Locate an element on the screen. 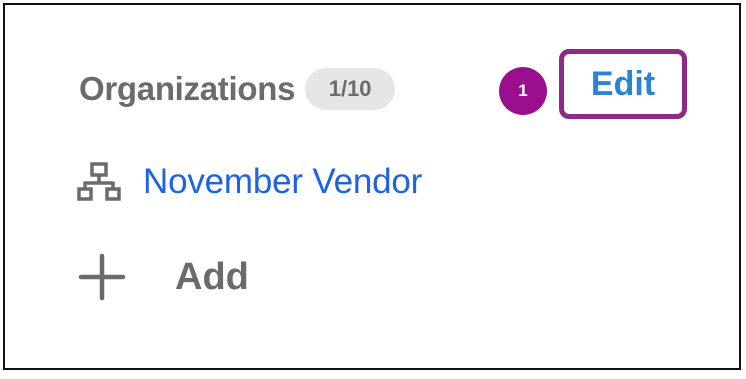 This screenshot has width=746, height=379. organizations-header: Organizations 1/10 is located at coordinates (237, 89).